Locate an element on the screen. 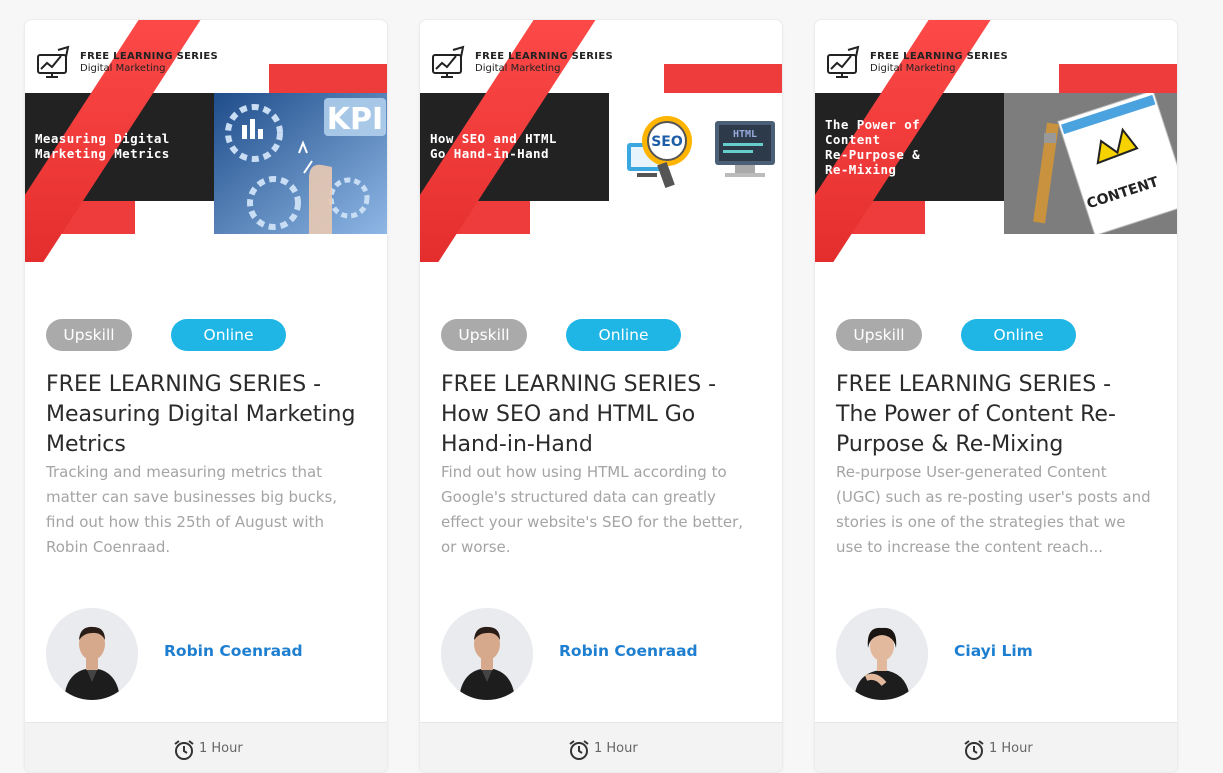 This screenshot has height=773, width=1223. author-link: Ciayi Lim is located at coordinates (993, 651).